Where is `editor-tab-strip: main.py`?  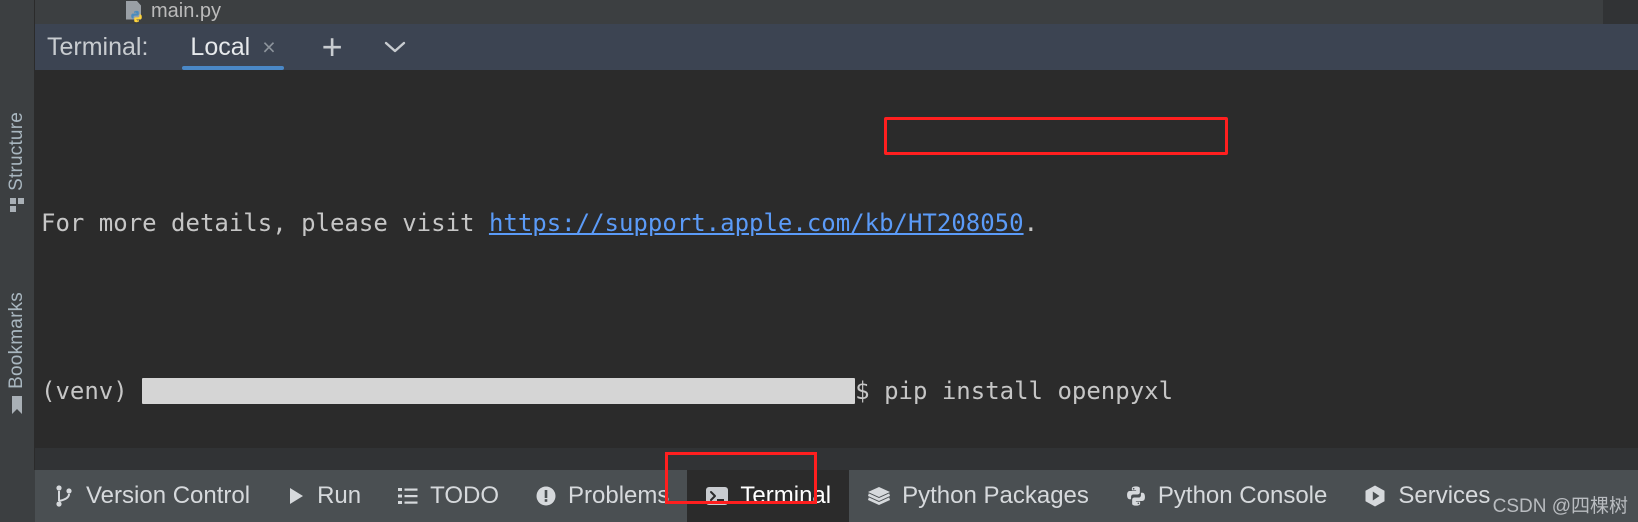 editor-tab-strip: main.py is located at coordinates (819, 12).